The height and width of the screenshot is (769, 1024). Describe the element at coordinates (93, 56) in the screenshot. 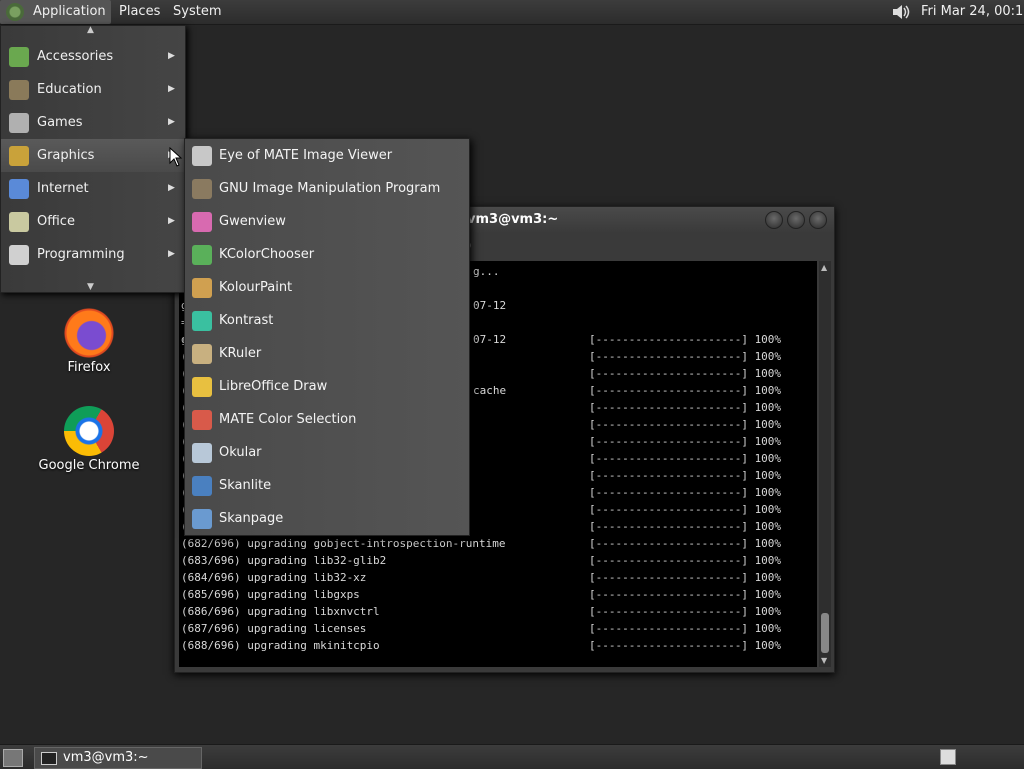

I see `menu-category-accessories: Accessories ▶` at that location.